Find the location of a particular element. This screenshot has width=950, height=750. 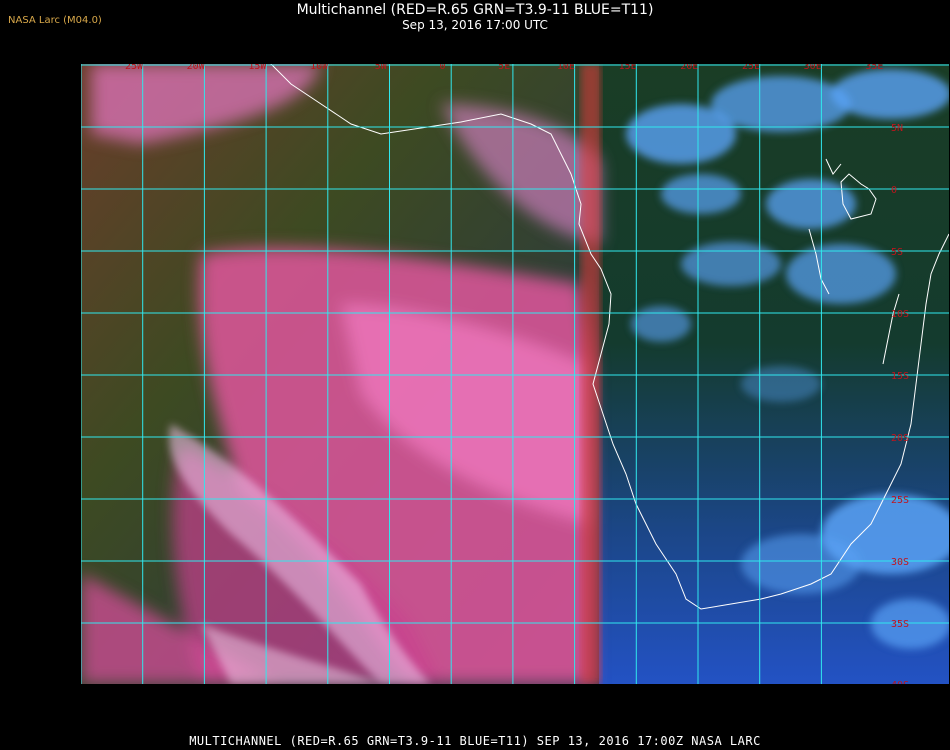

swath-edge is located at coordinates (591, 374).